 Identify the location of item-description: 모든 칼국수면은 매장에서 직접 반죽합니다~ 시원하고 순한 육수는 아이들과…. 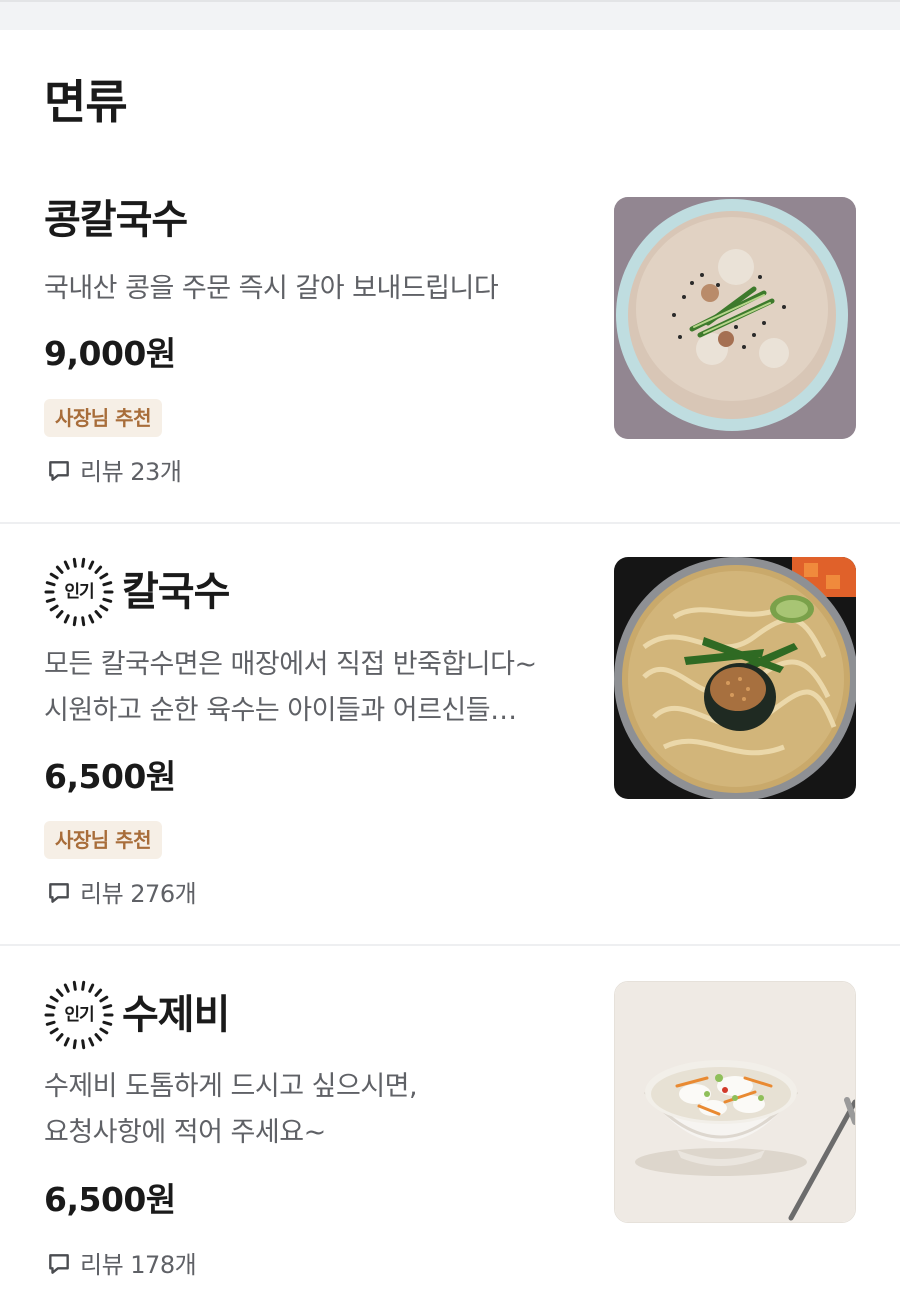
(309, 688).